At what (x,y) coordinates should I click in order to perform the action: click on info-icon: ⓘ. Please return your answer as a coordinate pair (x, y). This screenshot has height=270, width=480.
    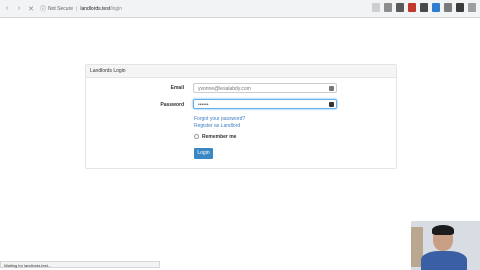
    Looking at the image, I should click on (43, 8).